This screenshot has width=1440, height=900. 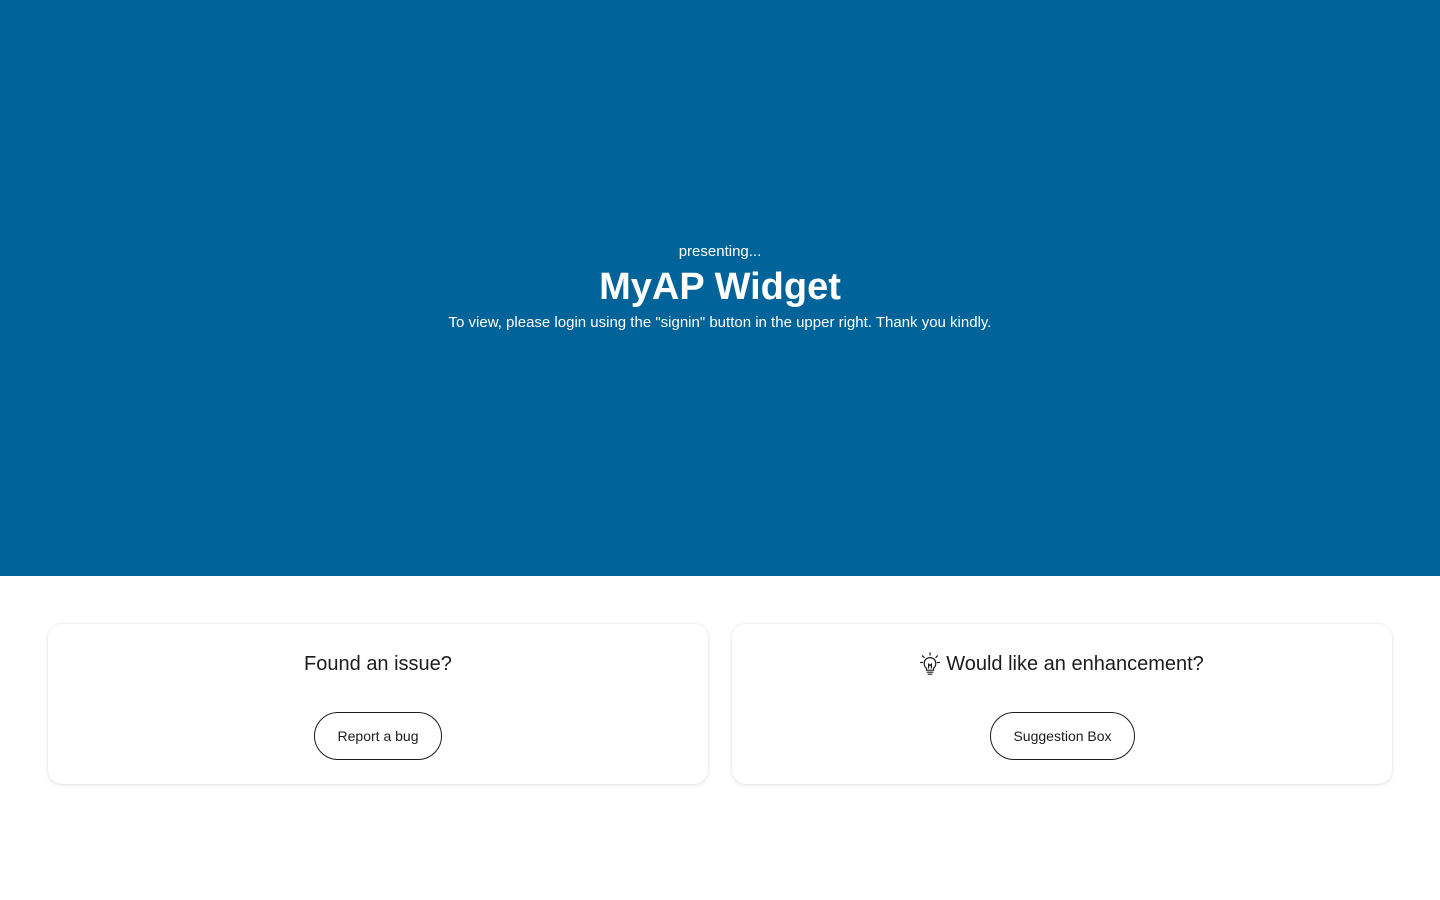 I want to click on page-title: MyAP Widget, so click(x=720, y=287).